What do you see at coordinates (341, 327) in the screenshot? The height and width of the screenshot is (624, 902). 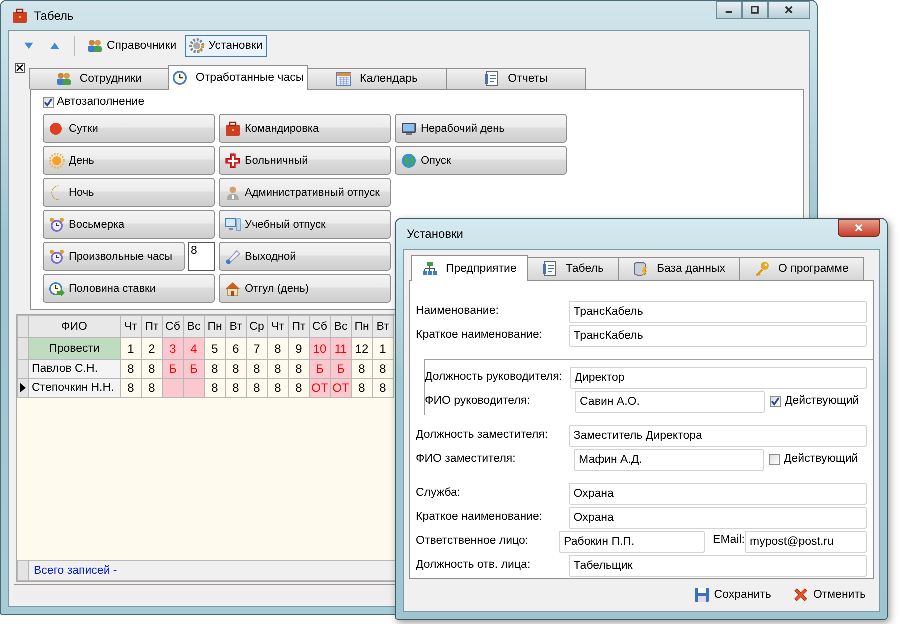 I see `column-header: Вс` at bounding box center [341, 327].